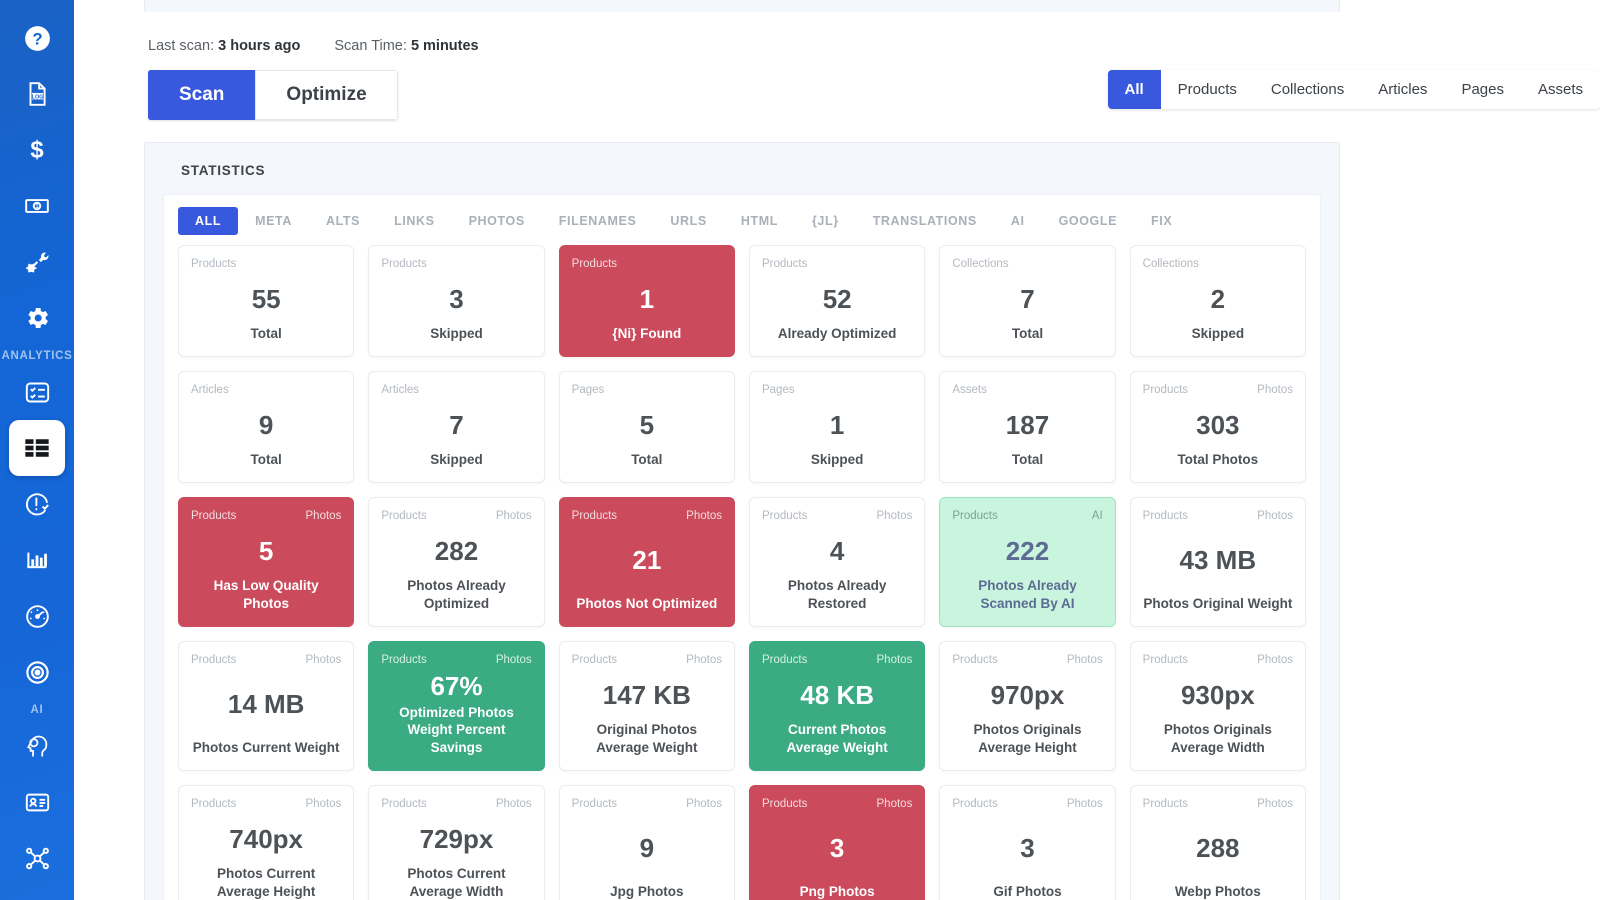  Describe the element at coordinates (925, 221) in the screenshot. I see `statistics-subtab-translations: TRANSLATIONS` at that location.